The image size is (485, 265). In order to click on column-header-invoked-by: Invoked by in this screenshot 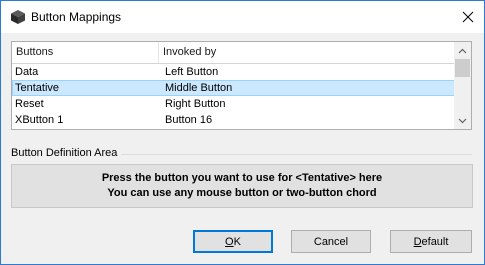, I will do `click(189, 52)`.